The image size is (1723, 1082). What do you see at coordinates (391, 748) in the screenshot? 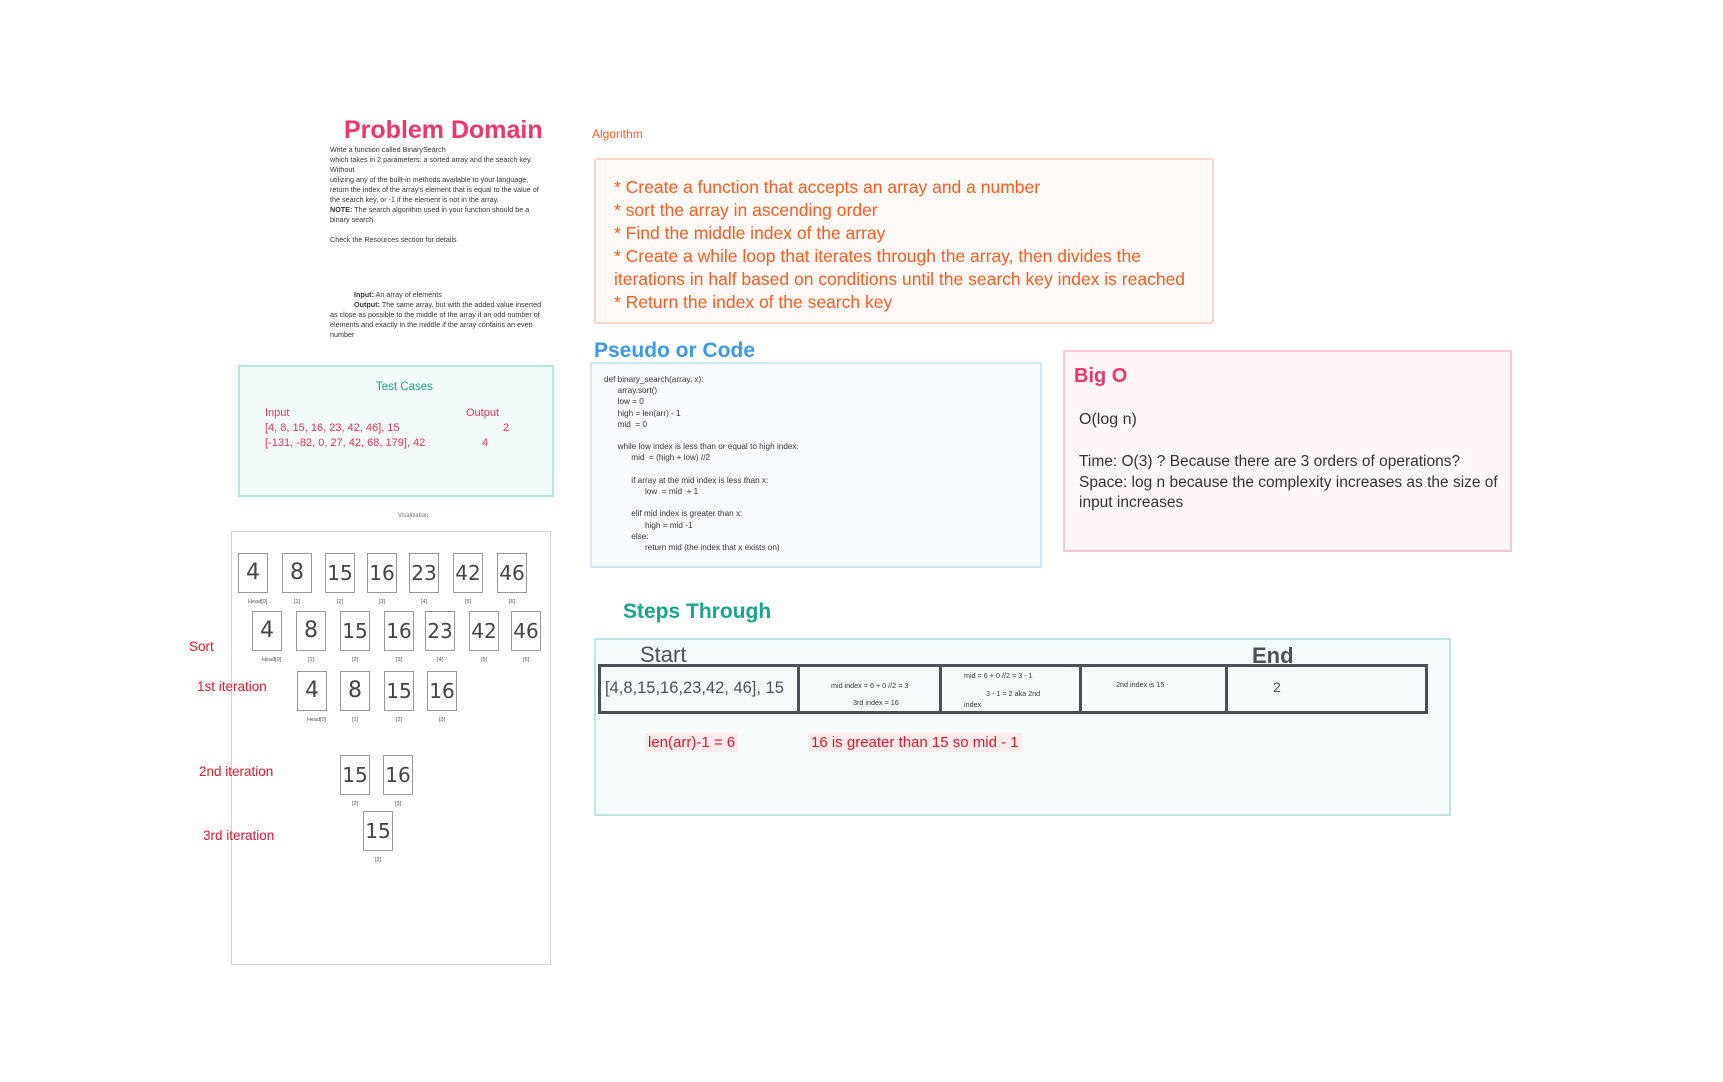
I see `visualization-frame` at bounding box center [391, 748].